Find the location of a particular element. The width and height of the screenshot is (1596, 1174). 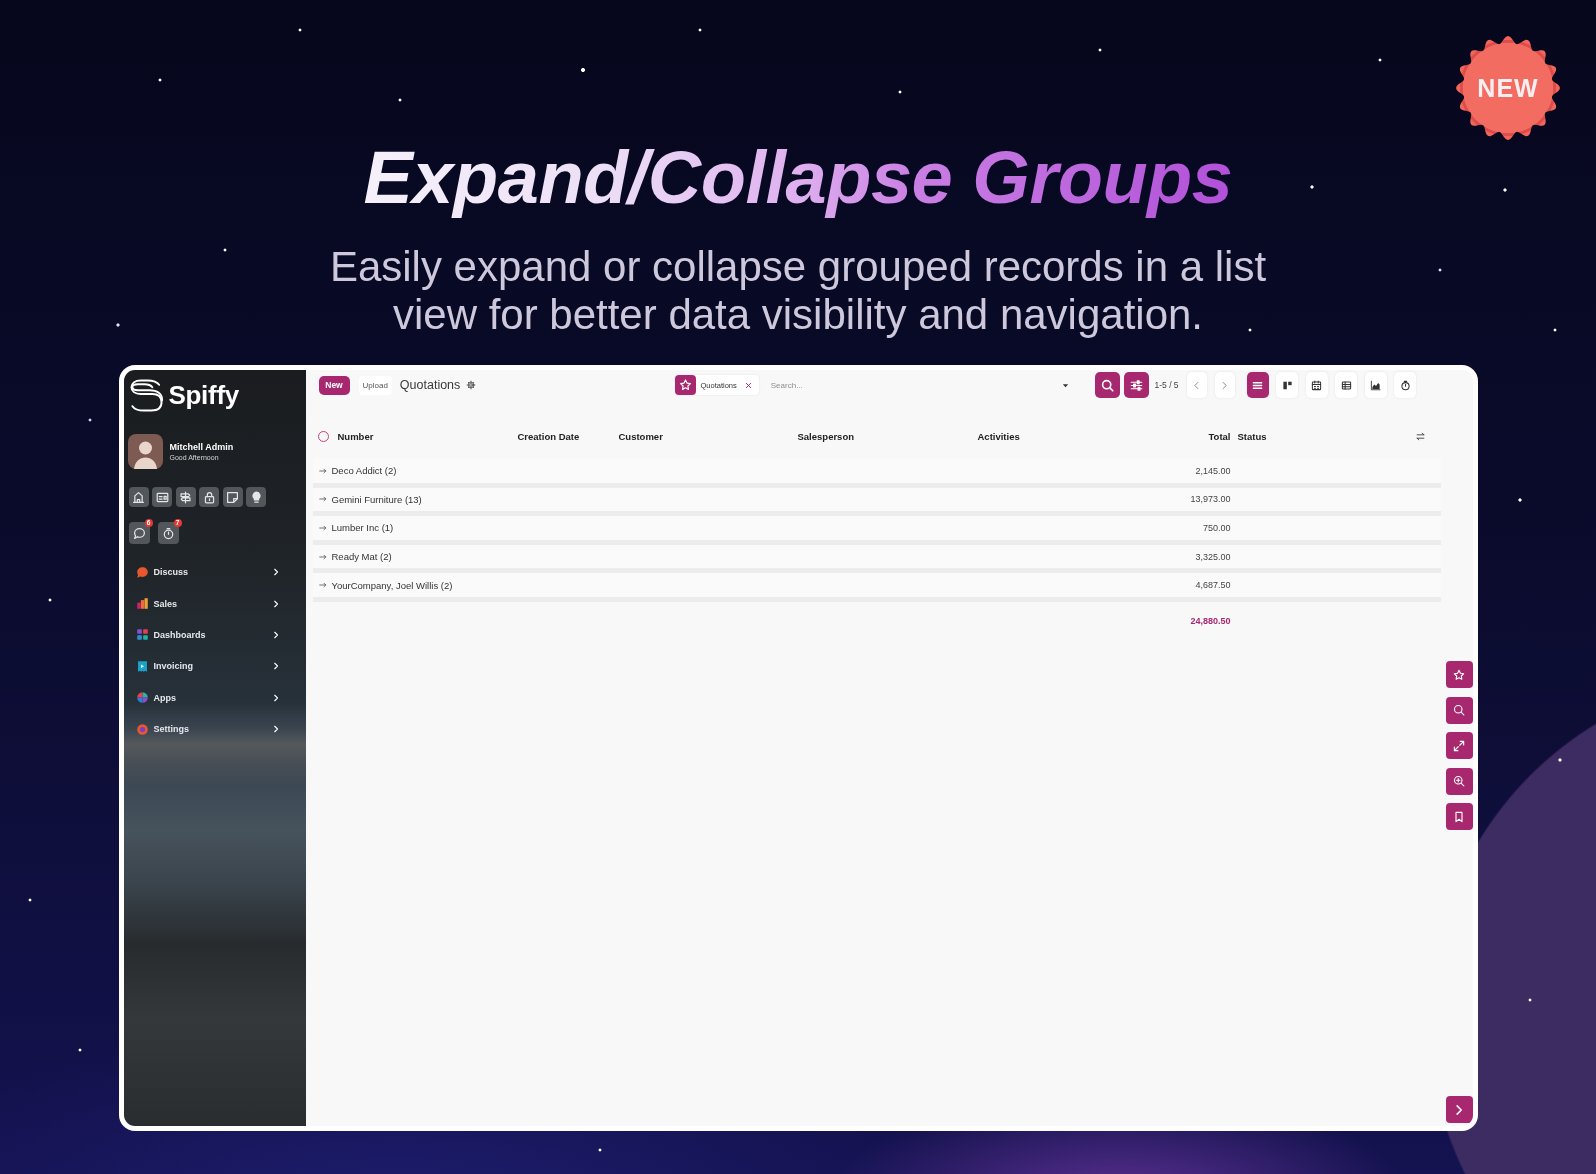

menu-item: Apps is located at coordinates (201, 698).